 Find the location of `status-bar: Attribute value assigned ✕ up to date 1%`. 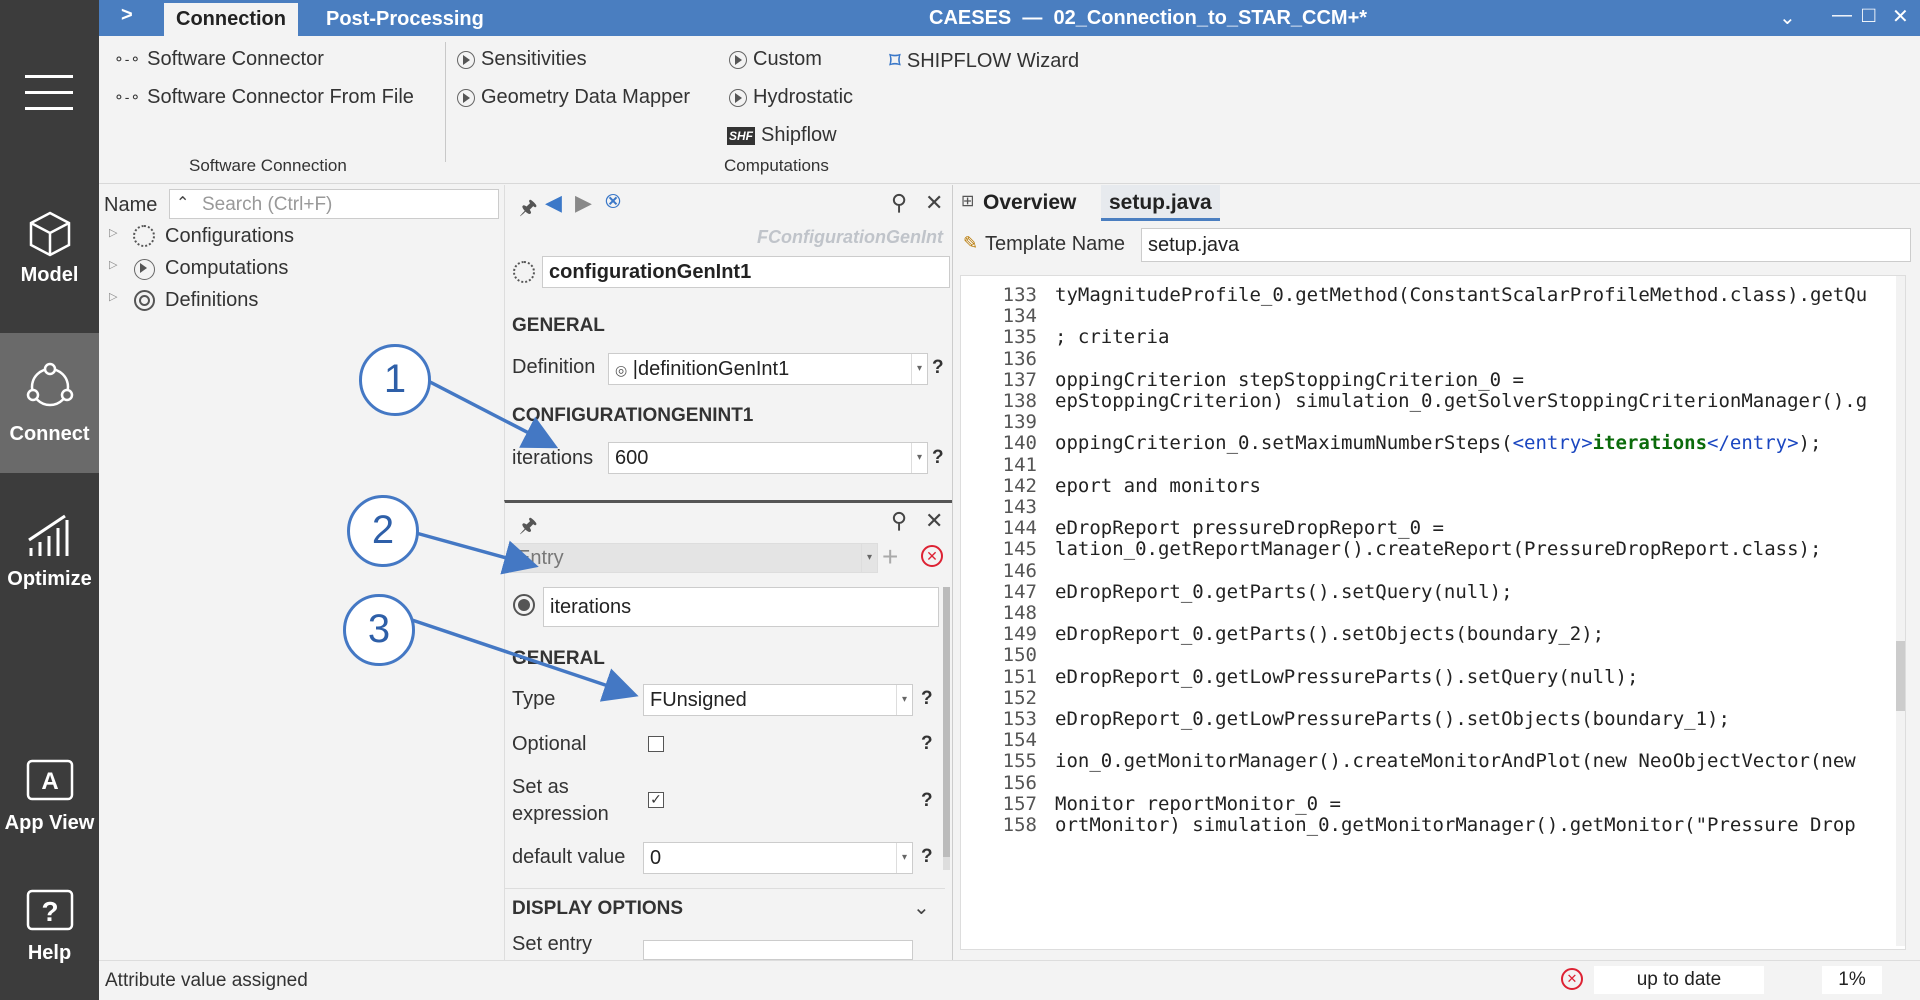

status-bar: Attribute value assigned ✕ up to date 1% is located at coordinates (1009, 980).